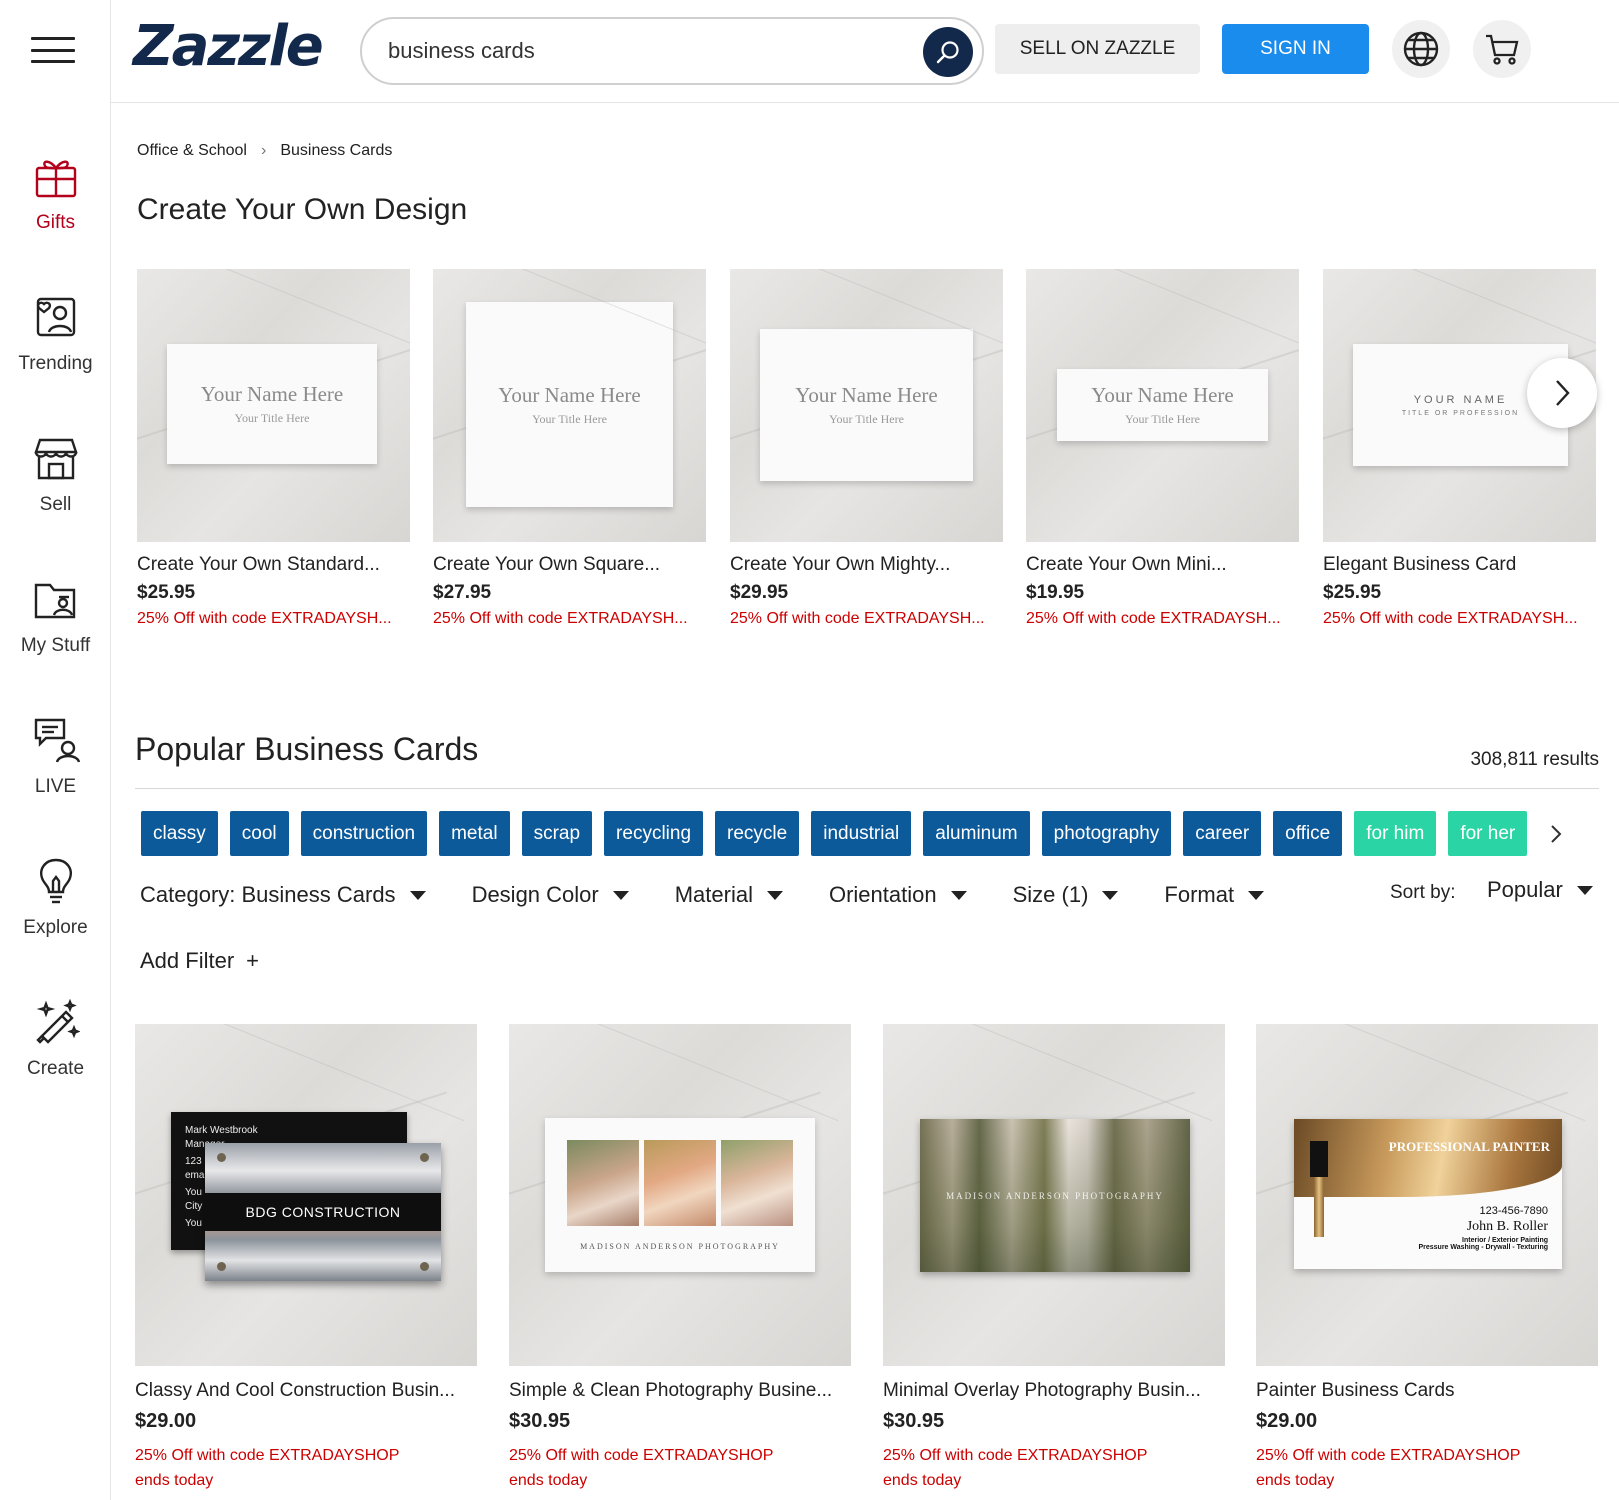  Describe the element at coordinates (323, 1212) in the screenshot. I see `card-front-preview: BDG CONSTRUCTION` at that location.